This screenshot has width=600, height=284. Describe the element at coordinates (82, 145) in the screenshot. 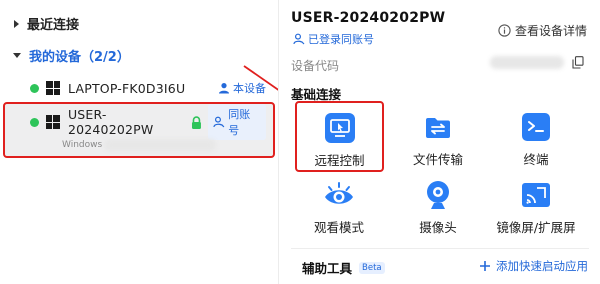

I see `device-os-label: Windows` at that location.